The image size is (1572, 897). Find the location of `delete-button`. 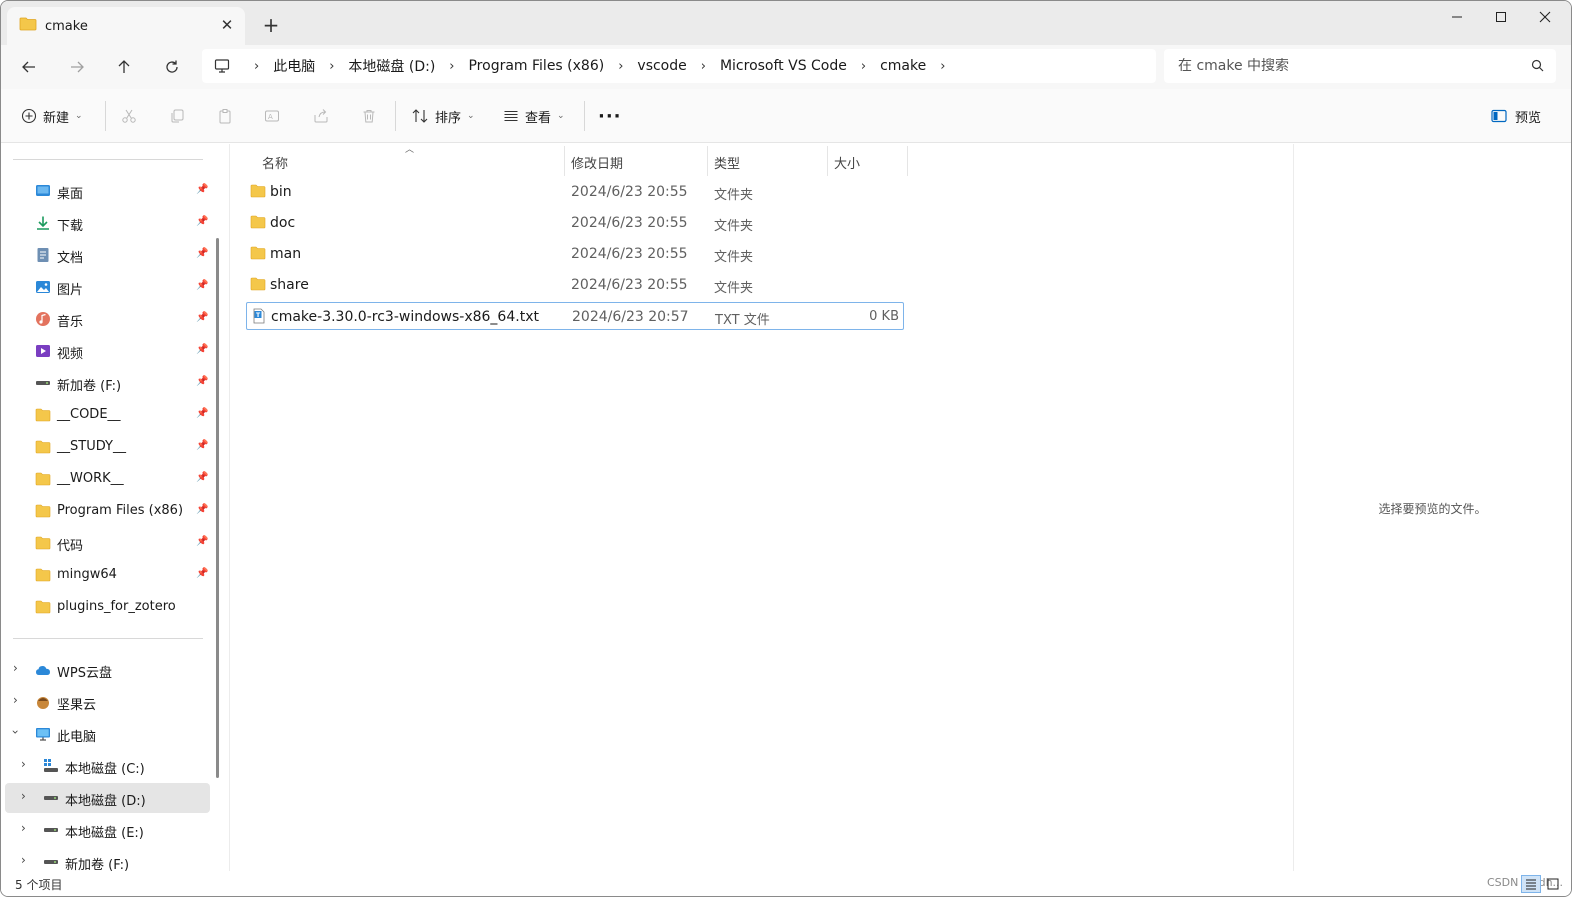

delete-button is located at coordinates (369, 116).